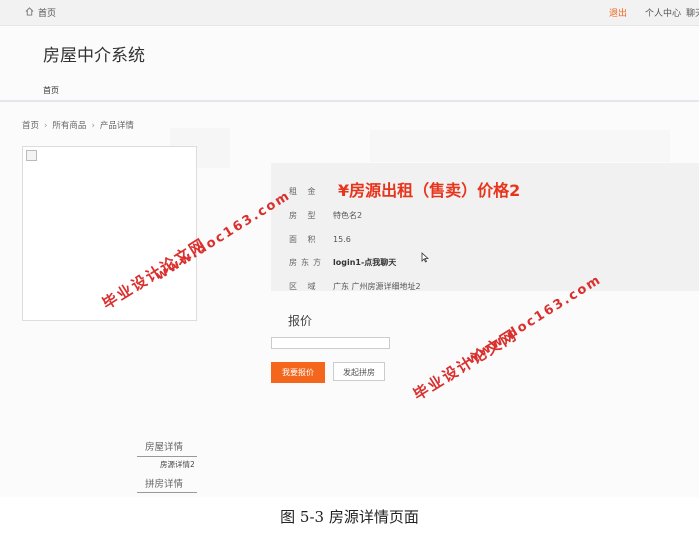 Image resolution: width=699 pixels, height=549 pixels. Describe the element at coordinates (29, 11) in the screenshot. I see `home-icon` at that location.